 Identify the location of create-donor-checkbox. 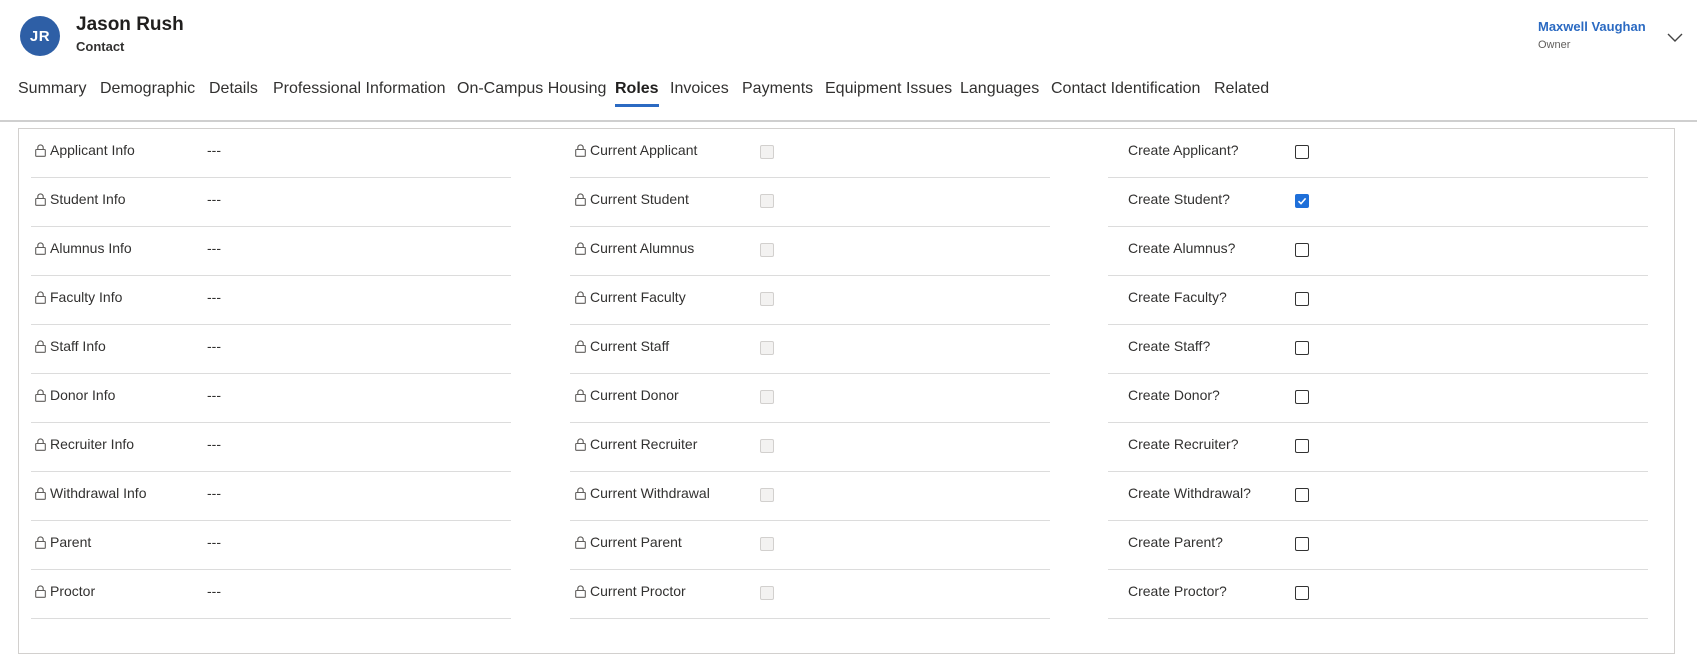
(1302, 397).